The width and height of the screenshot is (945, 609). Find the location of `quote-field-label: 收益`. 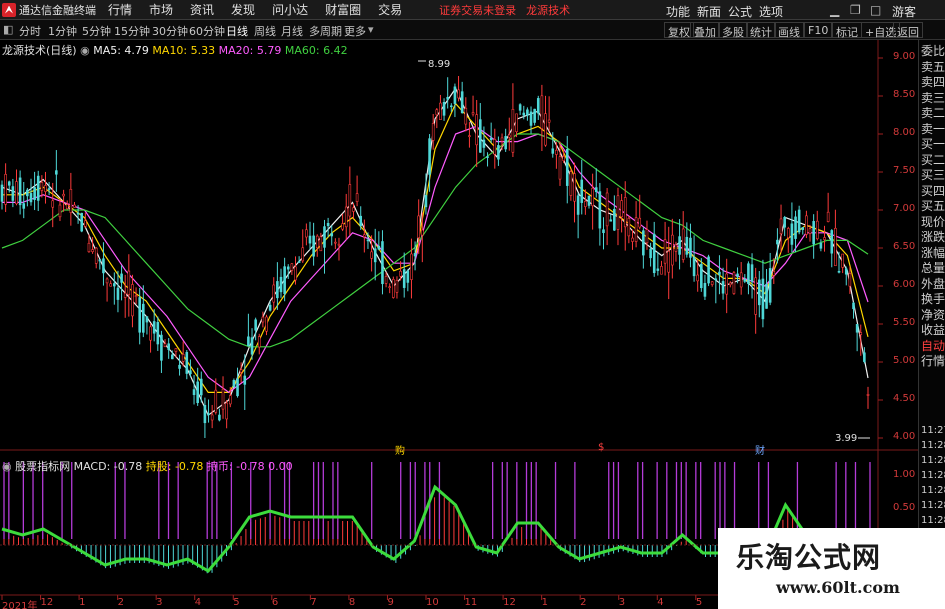

quote-field-label: 收益 is located at coordinates (933, 330).